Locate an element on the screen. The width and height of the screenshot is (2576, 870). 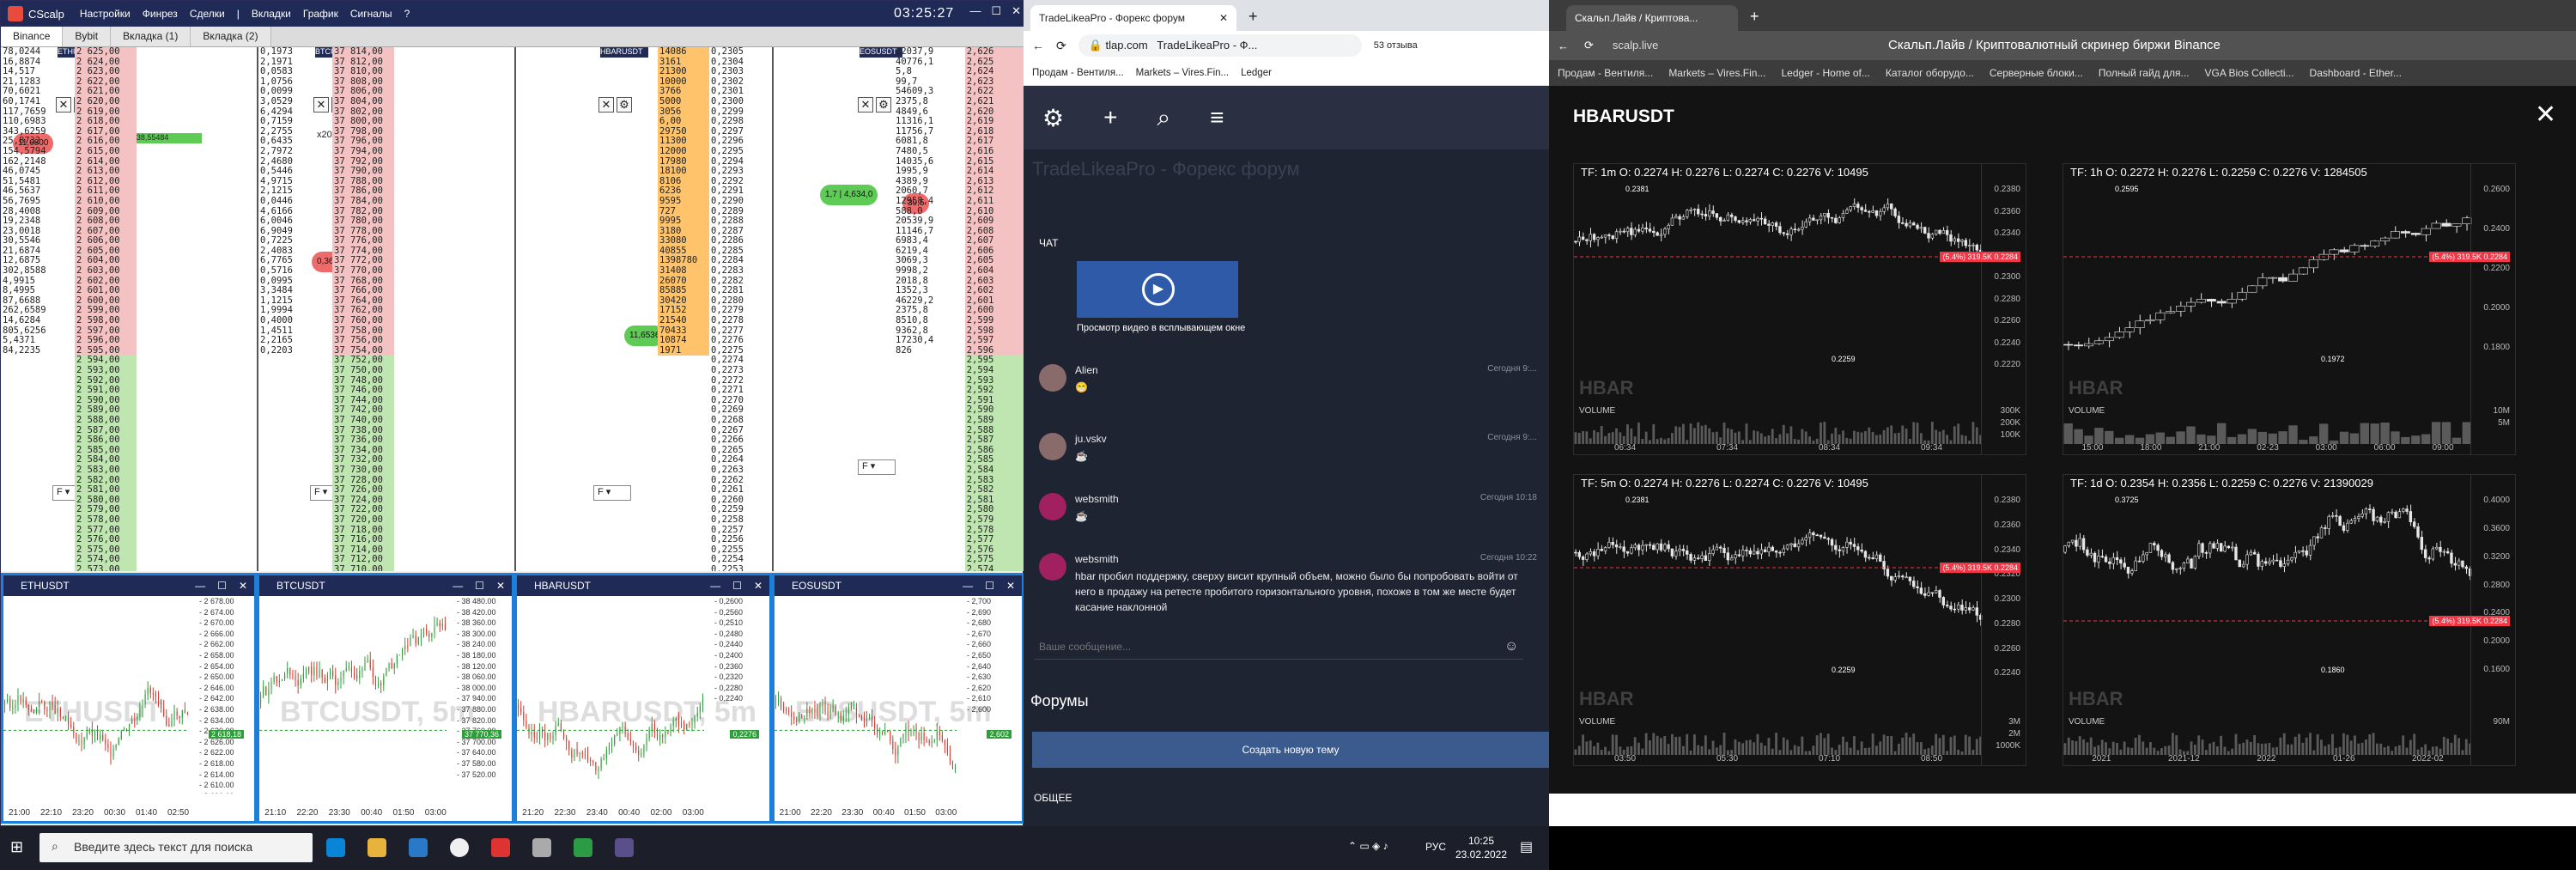
dom-row: 2 585,00 is located at coordinates (129, 450).